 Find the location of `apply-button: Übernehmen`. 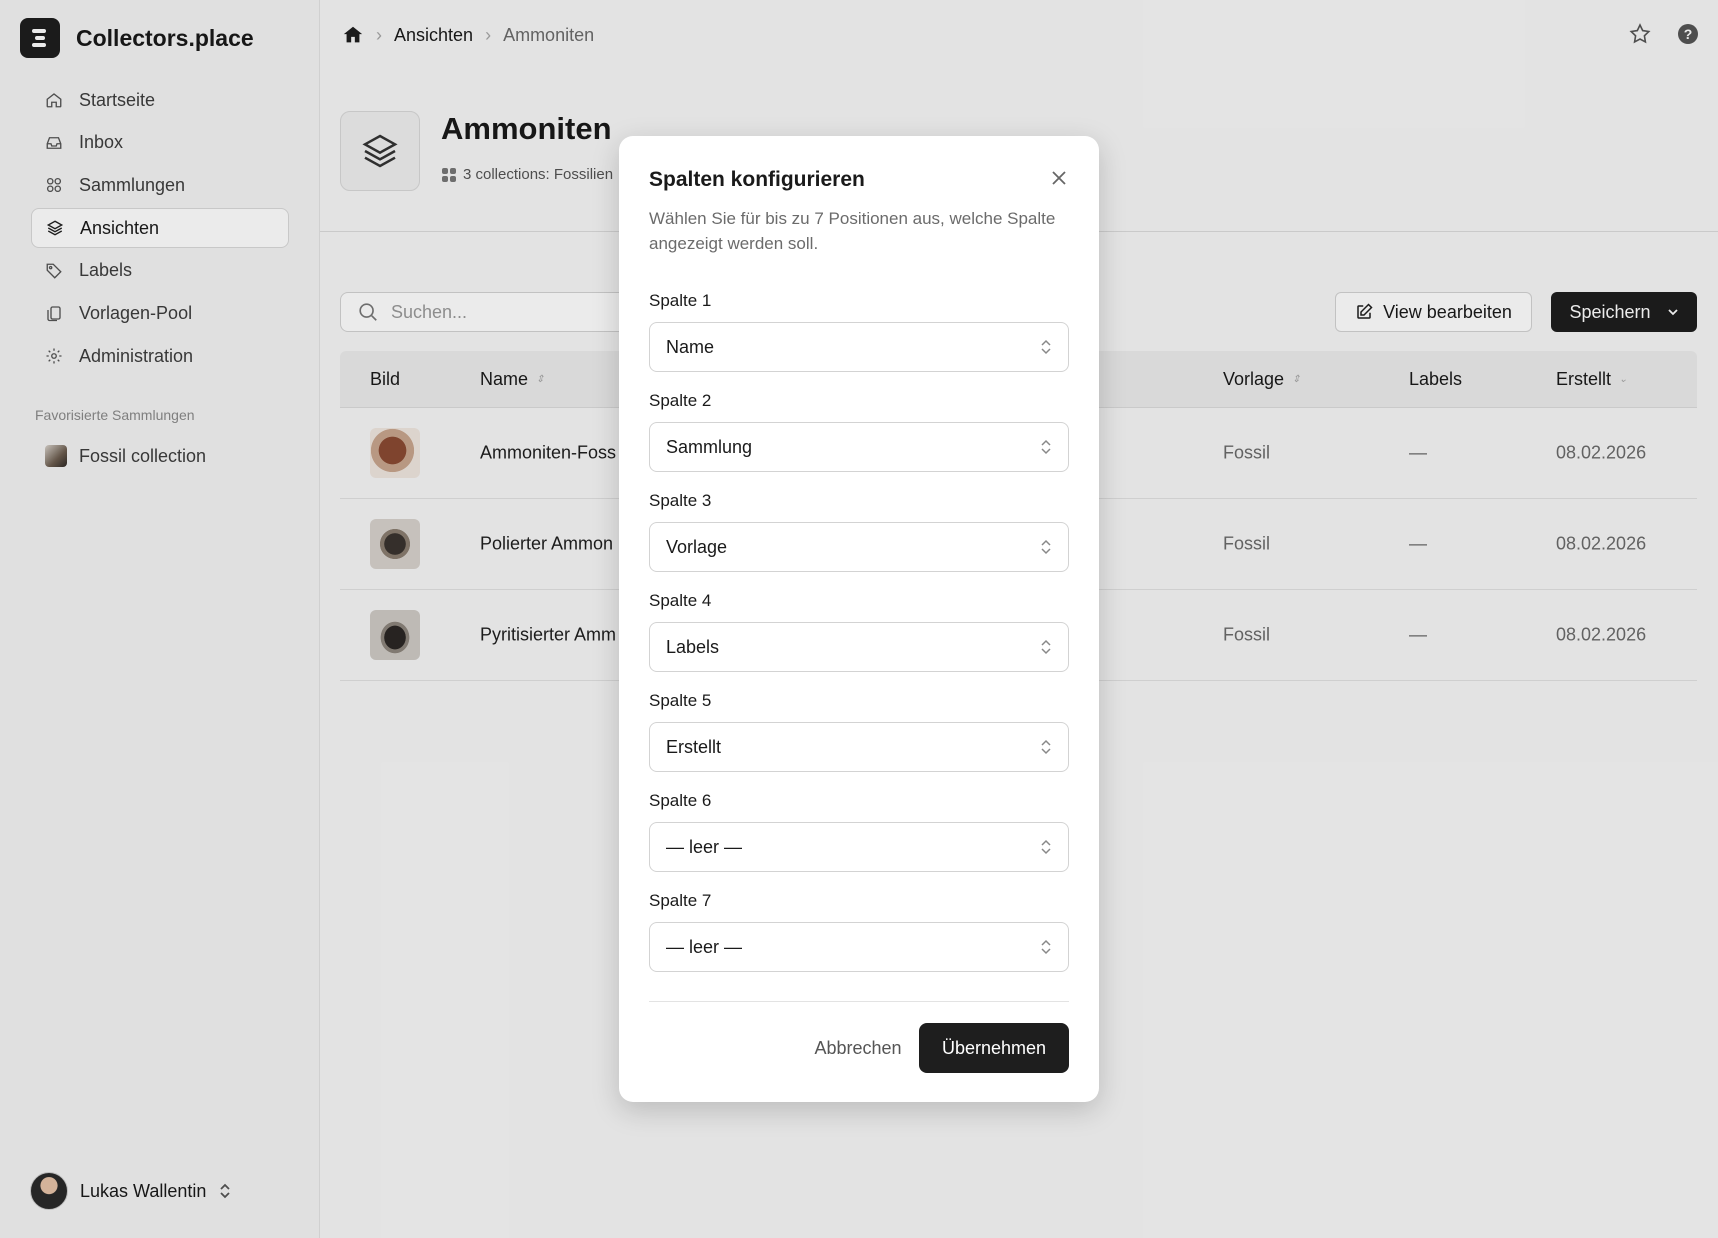

apply-button: Übernehmen is located at coordinates (994, 1048).